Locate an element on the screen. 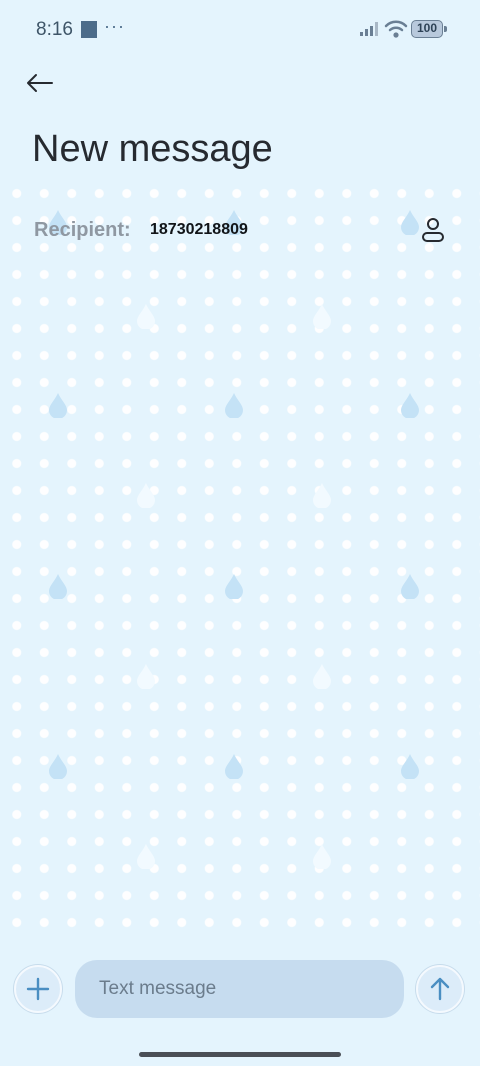  wifi-icon is located at coordinates (396, 29).